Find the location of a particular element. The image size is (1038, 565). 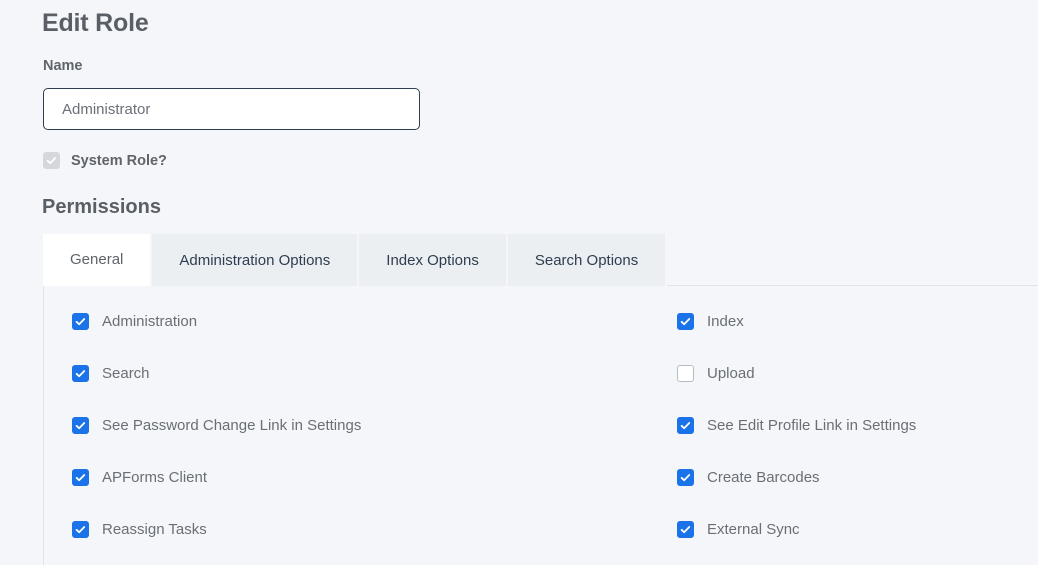

tab-search-options: Search Options is located at coordinates (587, 260).